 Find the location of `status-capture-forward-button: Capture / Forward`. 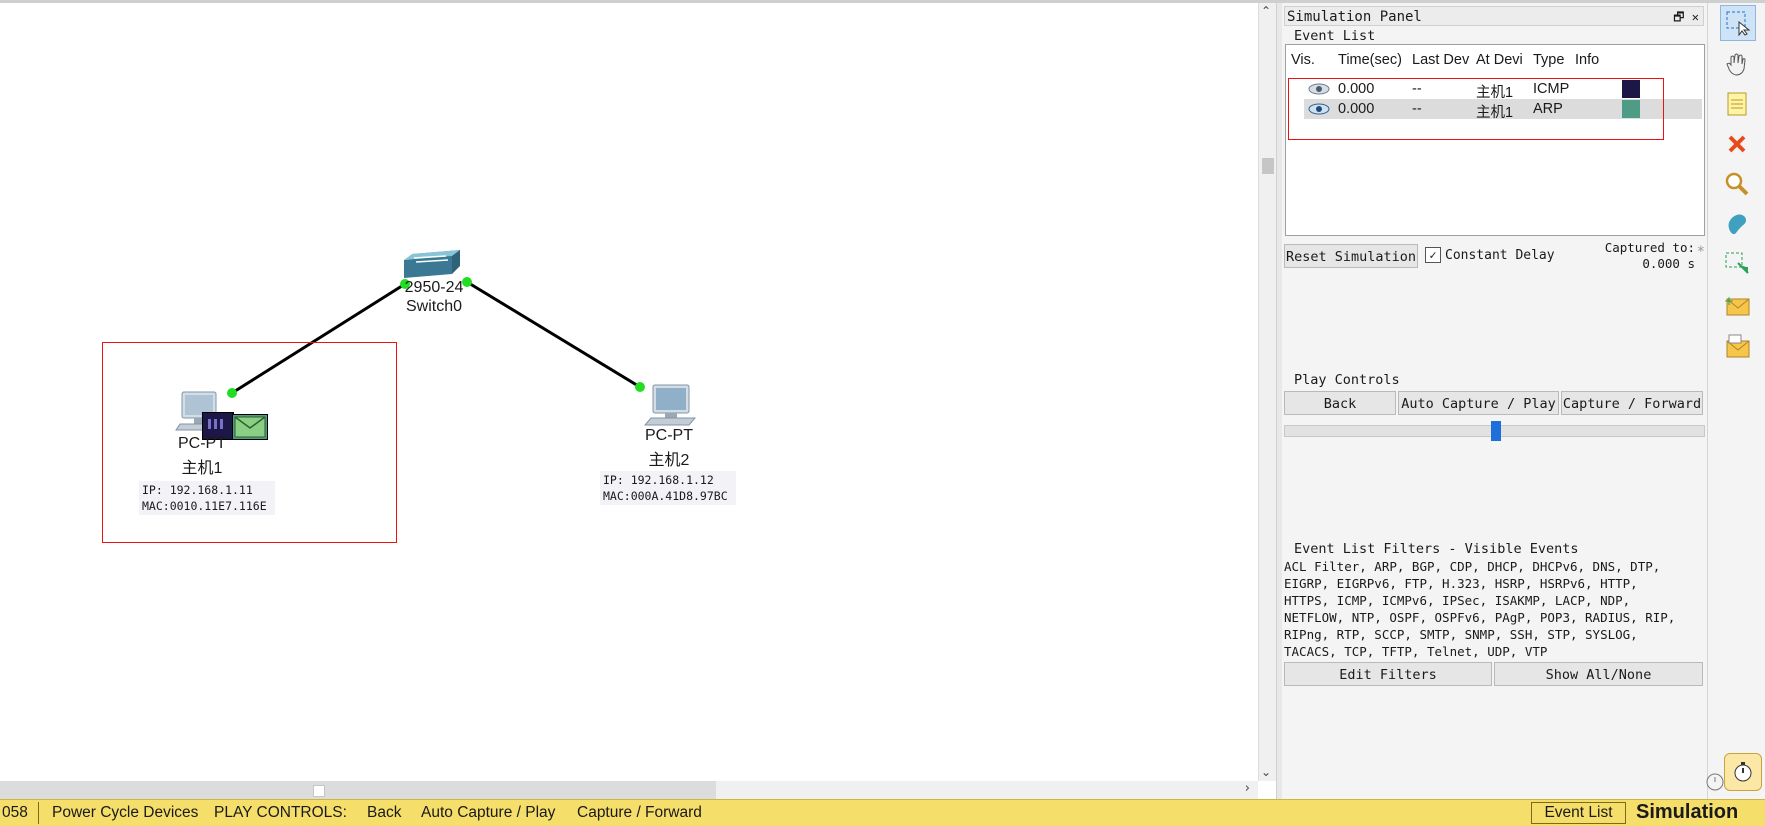

status-capture-forward-button: Capture / Forward is located at coordinates (639, 813).